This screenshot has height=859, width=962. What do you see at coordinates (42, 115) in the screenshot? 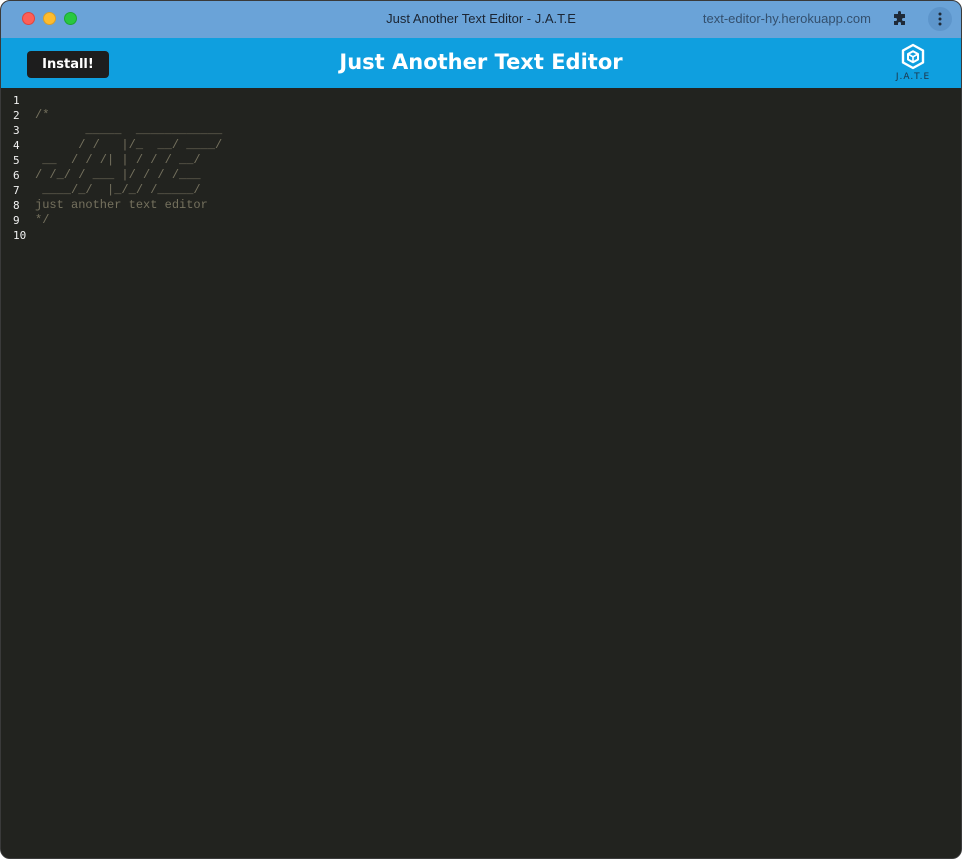
I see `line-text: /*` at bounding box center [42, 115].